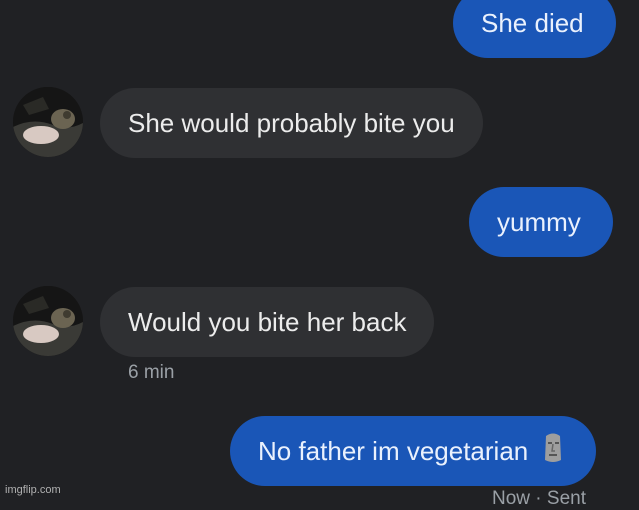  I want to click on sent-message-bubble: She died, so click(534, 29).